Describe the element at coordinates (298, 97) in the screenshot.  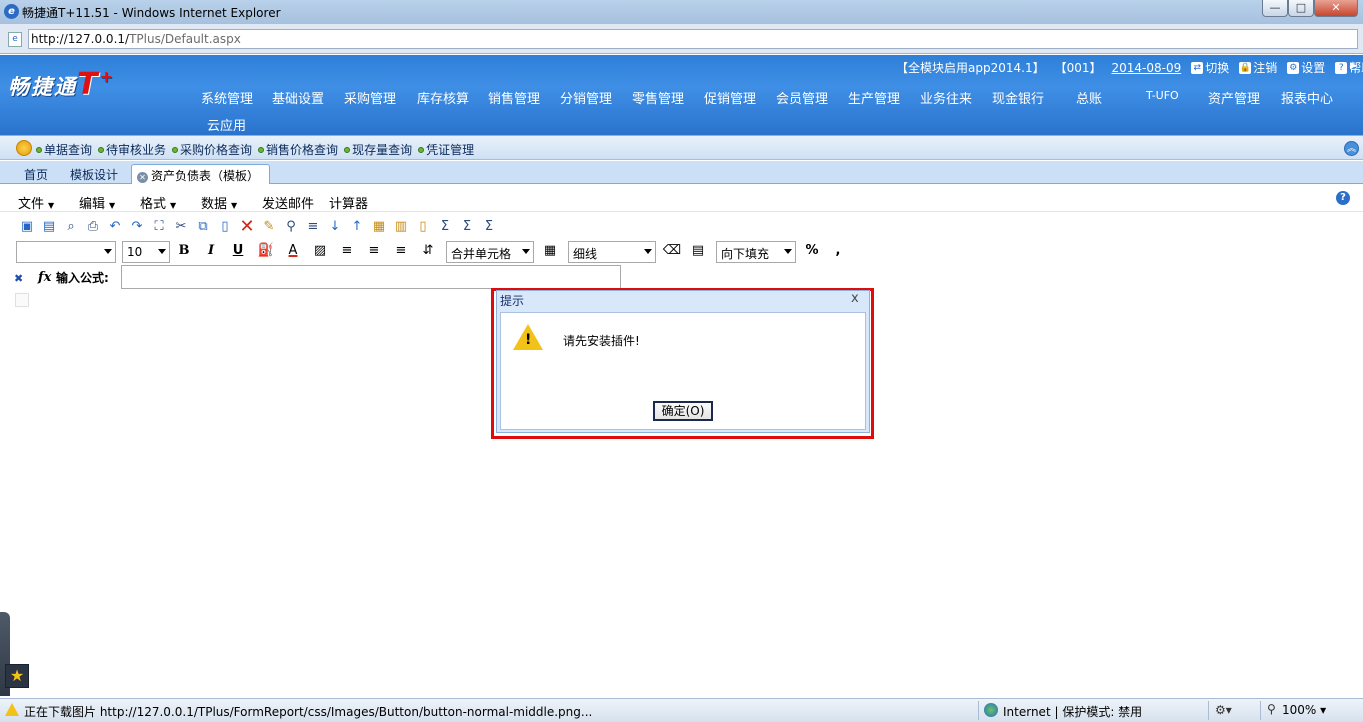
I see `menu-basic-settings: 基础设置` at that location.